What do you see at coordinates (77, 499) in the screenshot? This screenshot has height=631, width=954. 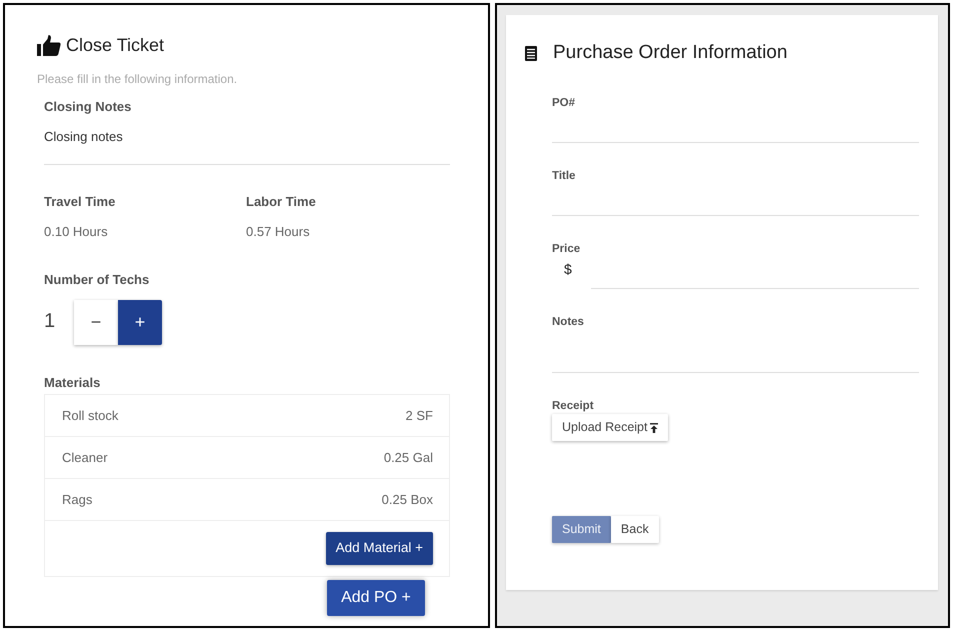 I see `material-name: Rags` at bounding box center [77, 499].